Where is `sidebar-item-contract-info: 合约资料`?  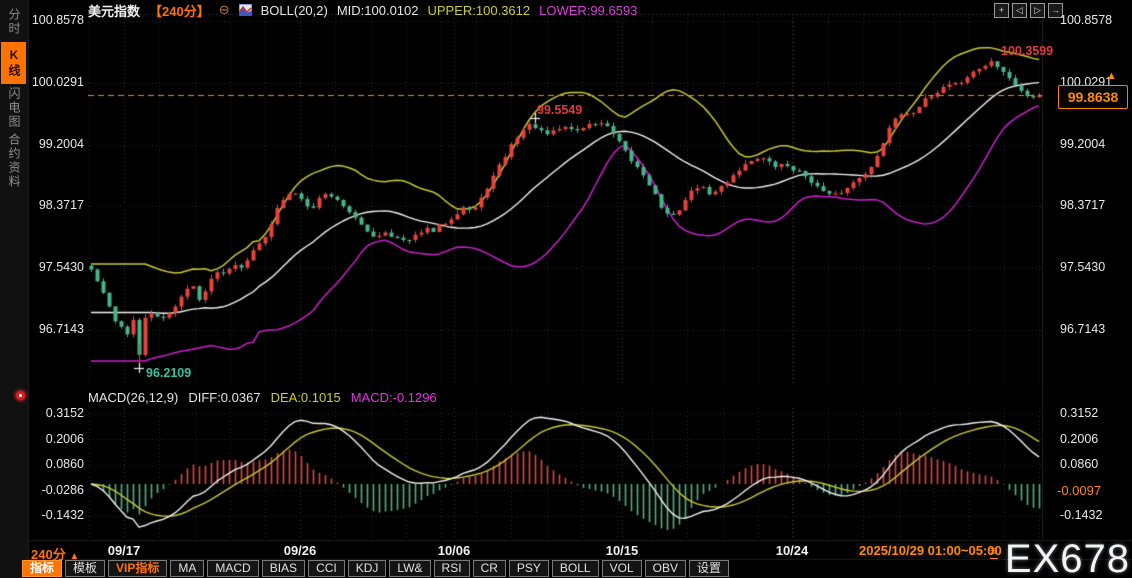 sidebar-item-contract-info: 合约资料 is located at coordinates (13, 161).